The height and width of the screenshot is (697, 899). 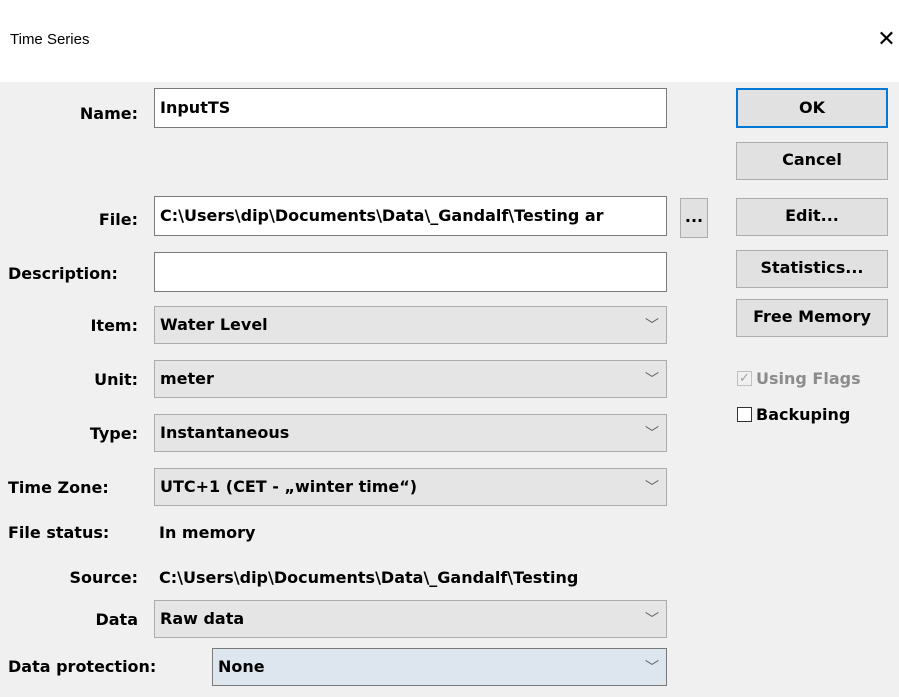 I want to click on name-label: Name:, so click(x=108, y=113).